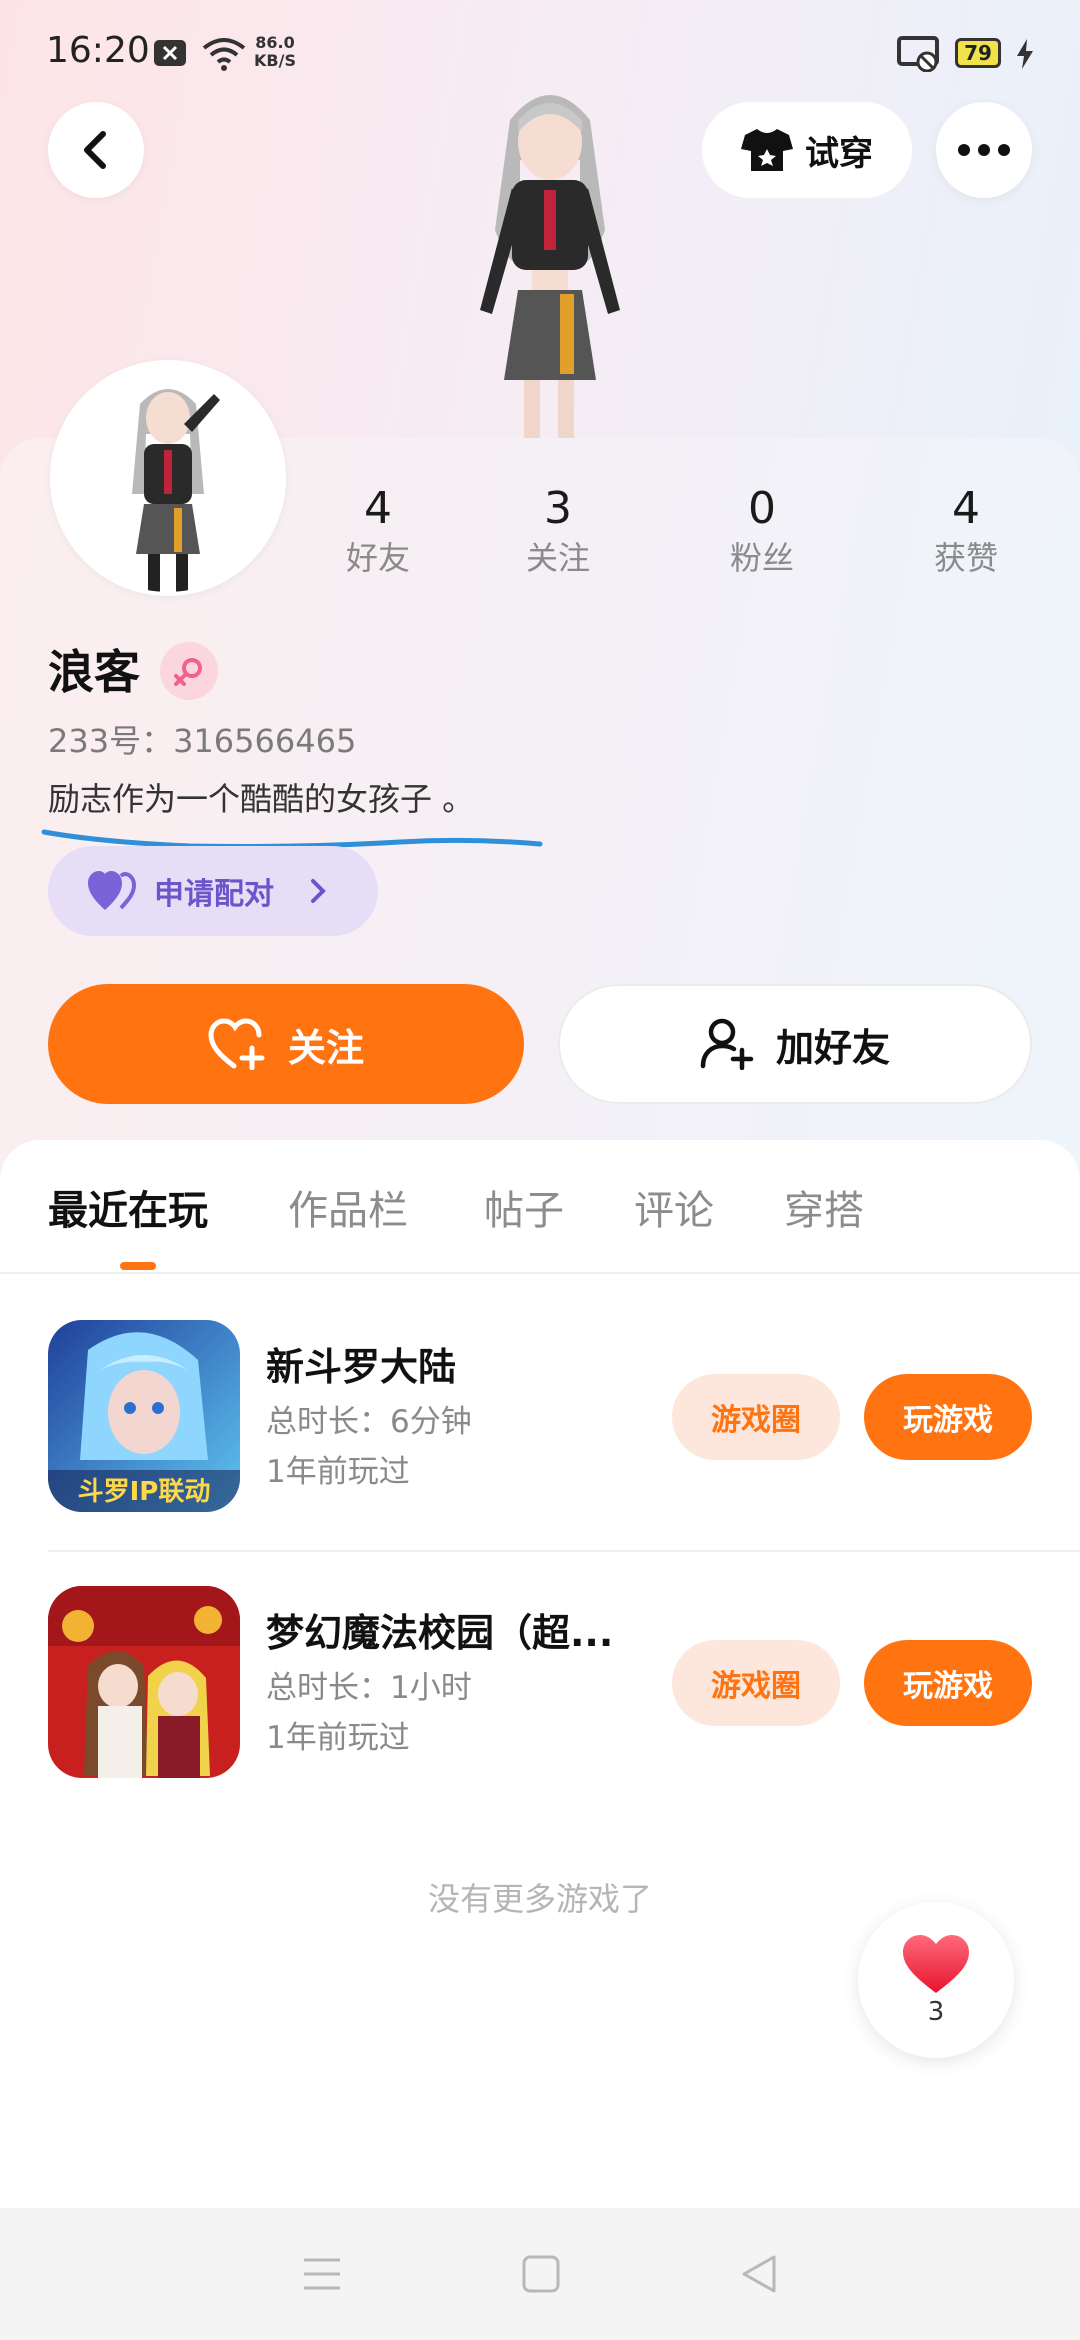 The image size is (1080, 2340). What do you see at coordinates (832, 1047) in the screenshot?
I see `add-friend-label: 加好友` at bounding box center [832, 1047].